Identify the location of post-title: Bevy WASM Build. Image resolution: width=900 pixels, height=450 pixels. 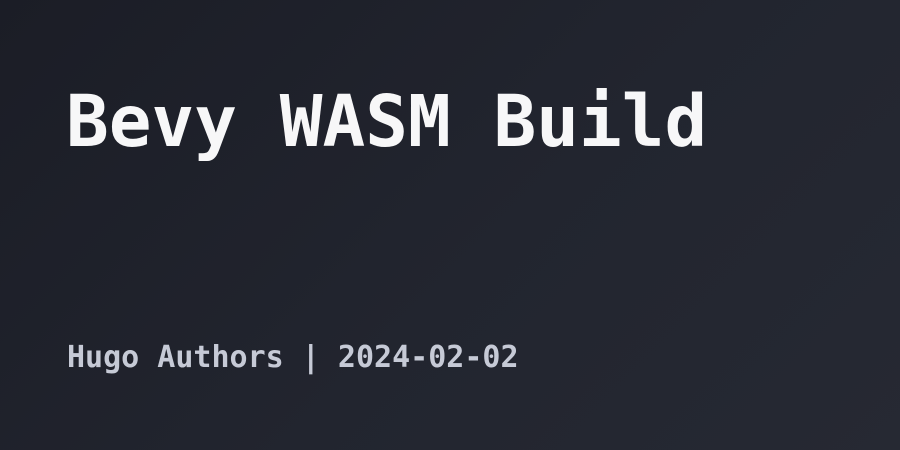
(387, 121).